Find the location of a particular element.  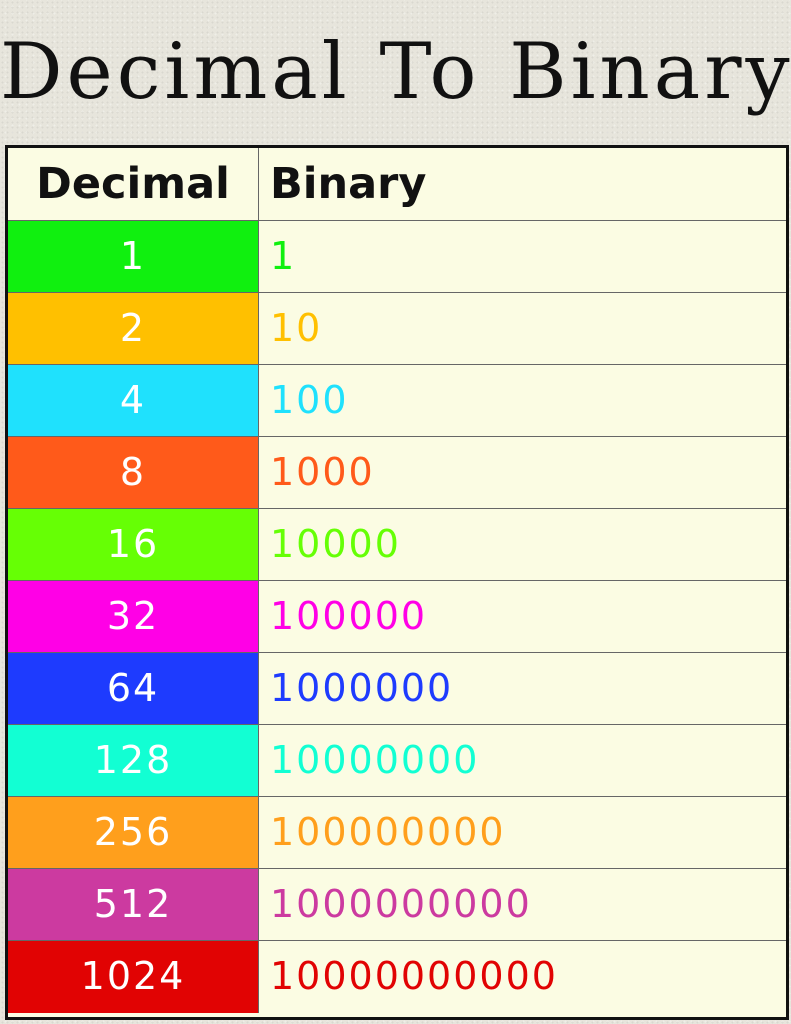

table-row: 4 100 is located at coordinates (397, 401).